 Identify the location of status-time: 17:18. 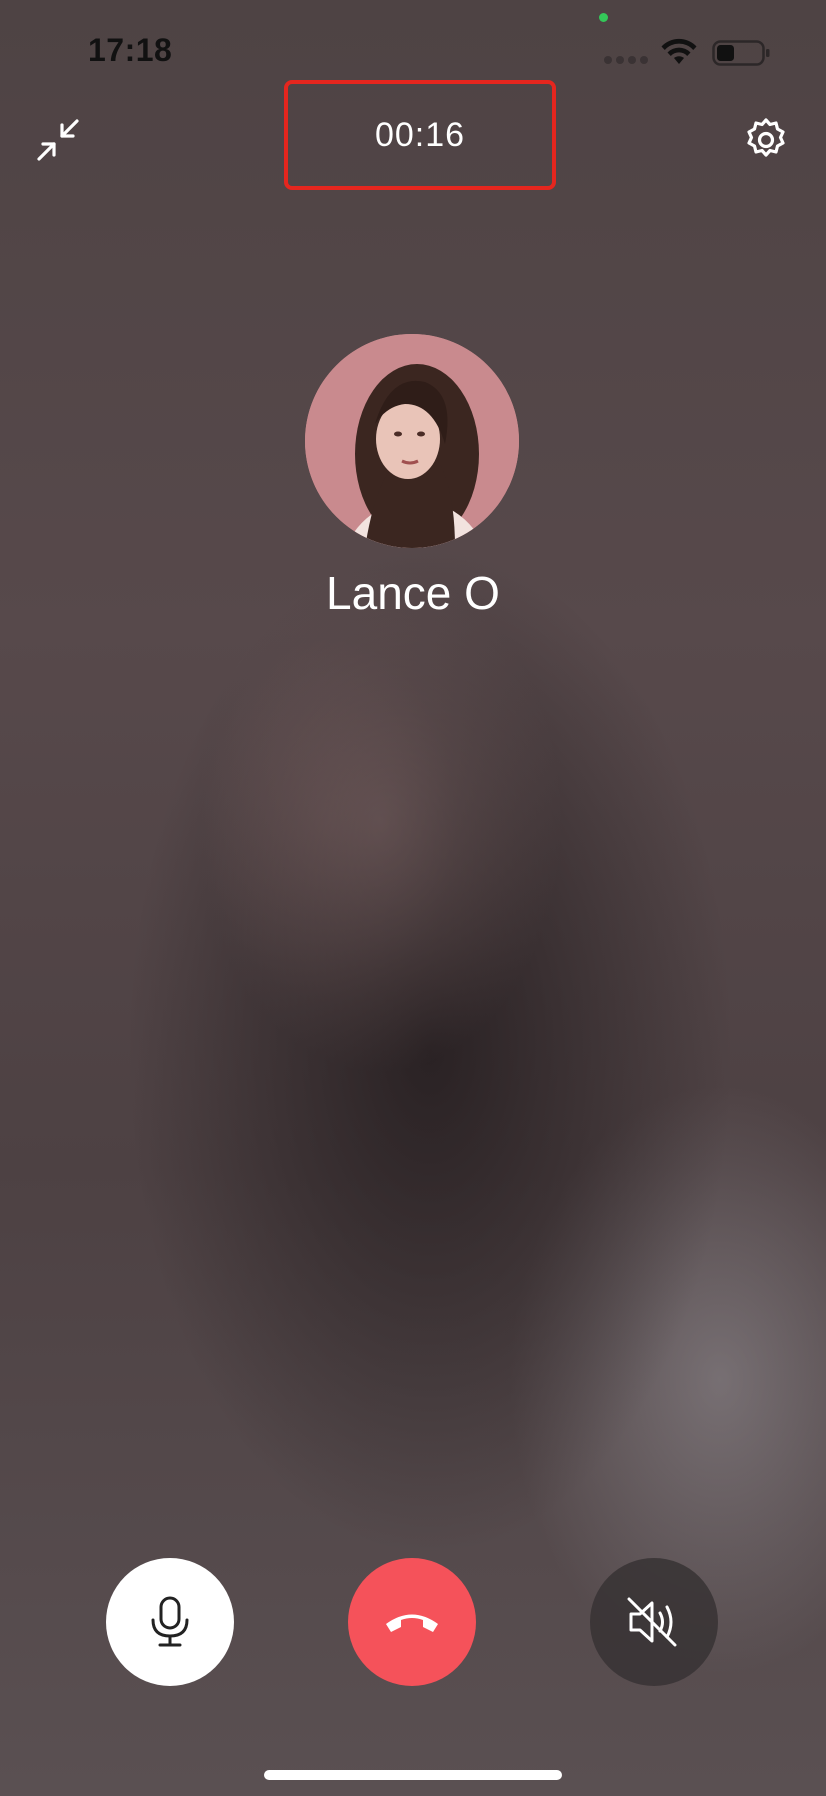
(130, 50).